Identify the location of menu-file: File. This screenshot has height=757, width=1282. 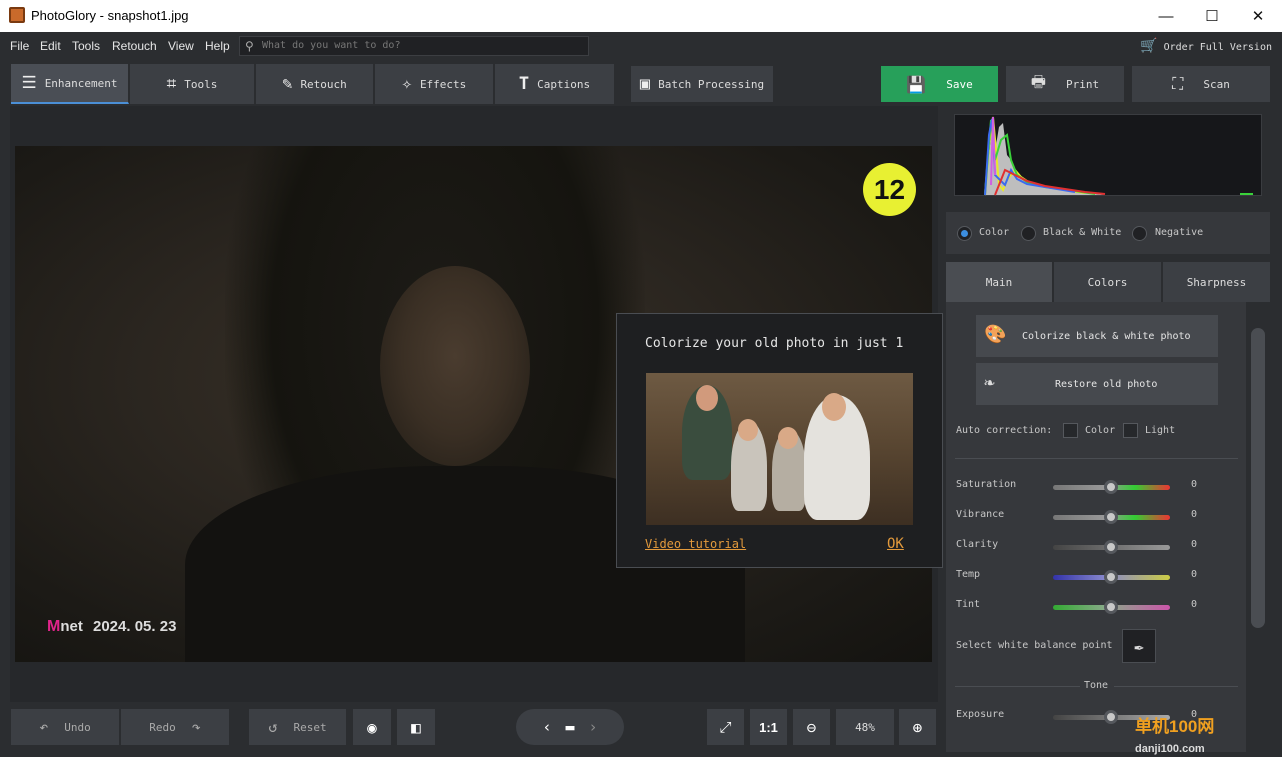
(19, 46).